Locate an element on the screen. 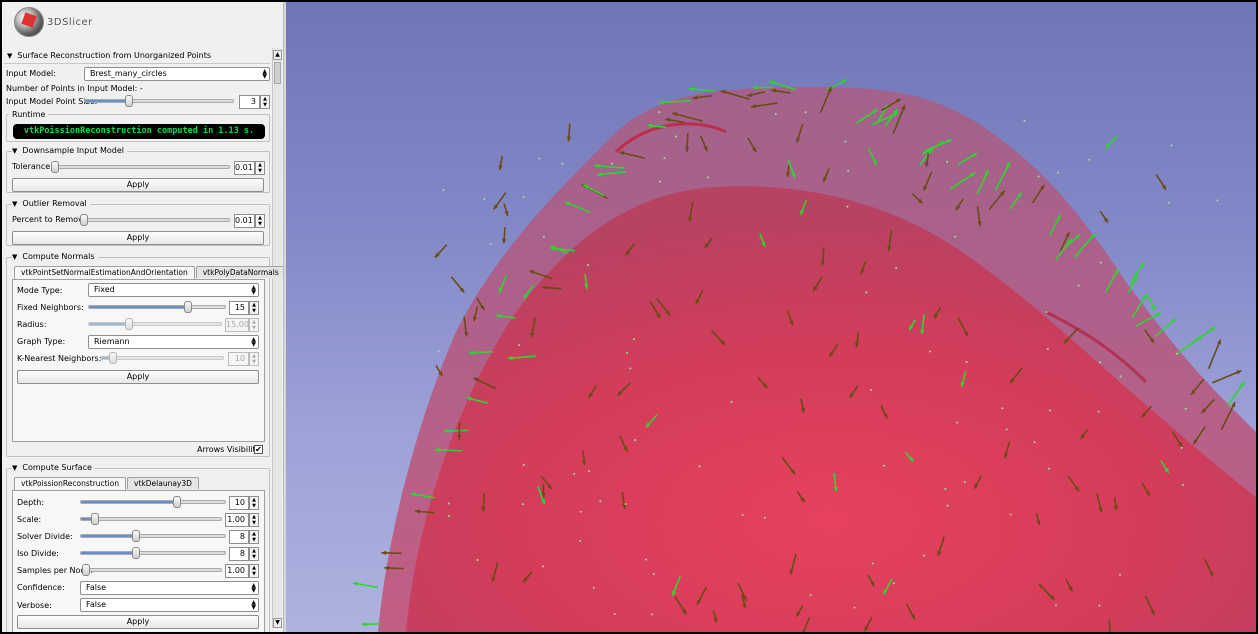 Image resolution: width=1258 pixels, height=634 pixels. downsample-title: Downsample Input Model is located at coordinates (73, 150).